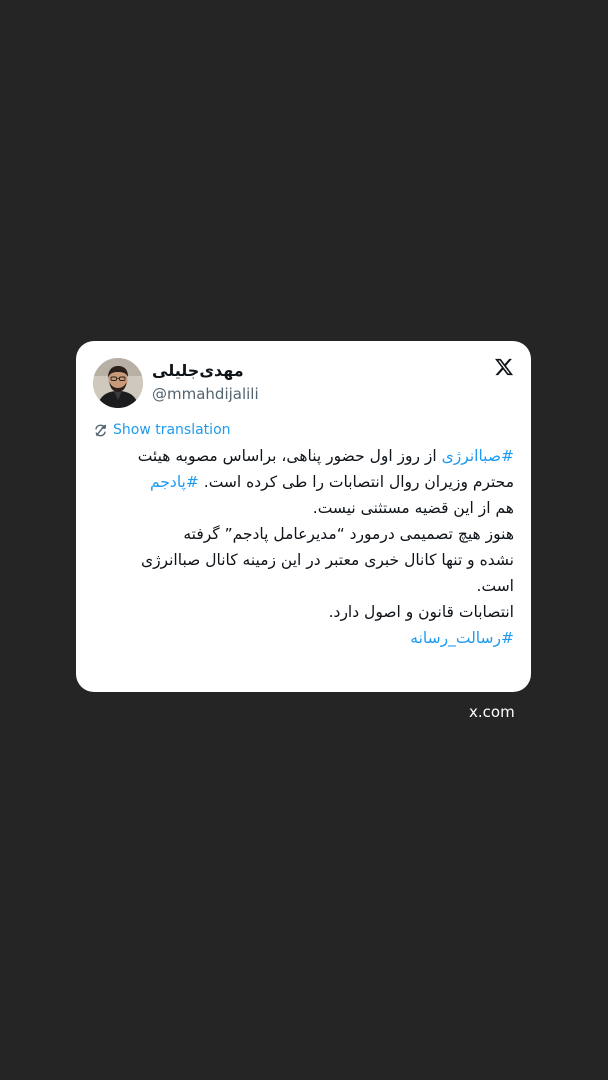 The height and width of the screenshot is (1080, 608). Describe the element at coordinates (174, 482) in the screenshot. I see `hashtag-link: #پادجم` at that location.